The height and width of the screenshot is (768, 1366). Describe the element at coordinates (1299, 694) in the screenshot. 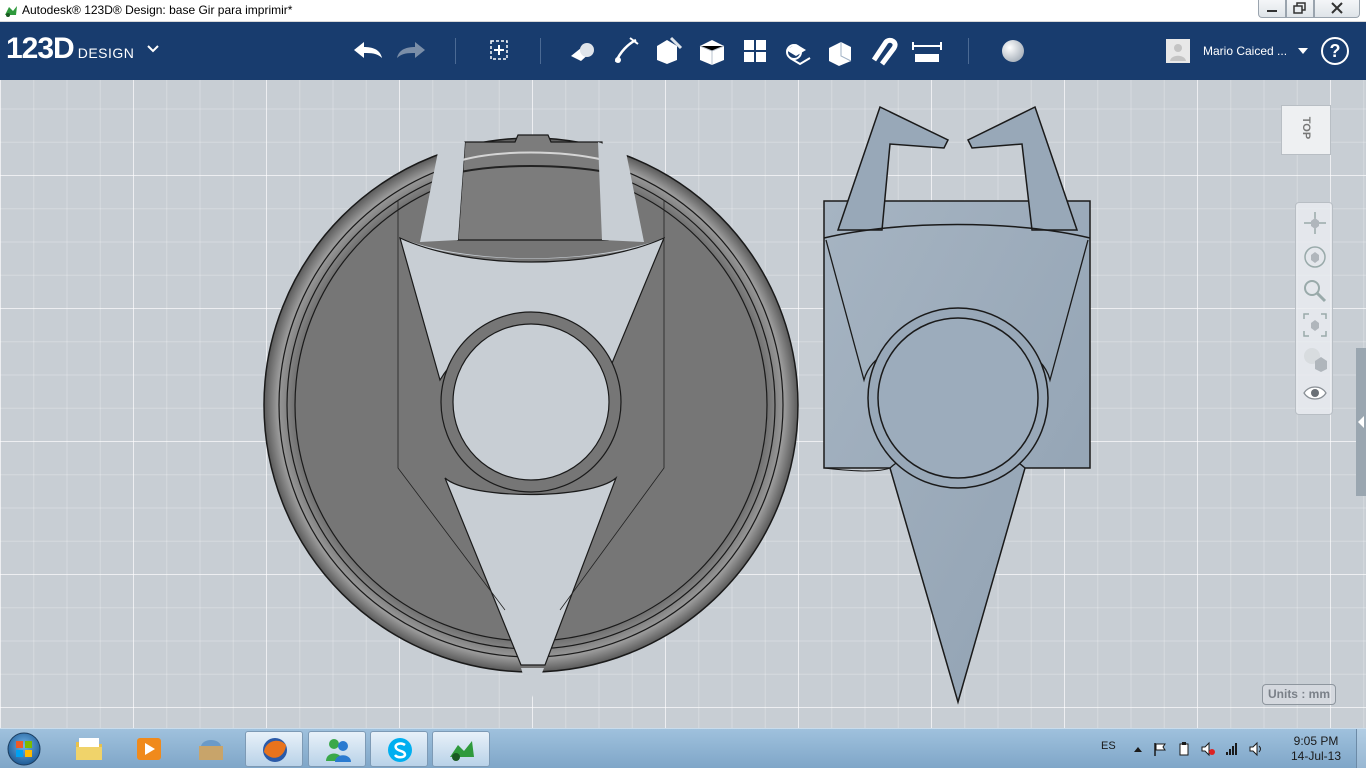

I see `units-indicator: Units : mm` at that location.